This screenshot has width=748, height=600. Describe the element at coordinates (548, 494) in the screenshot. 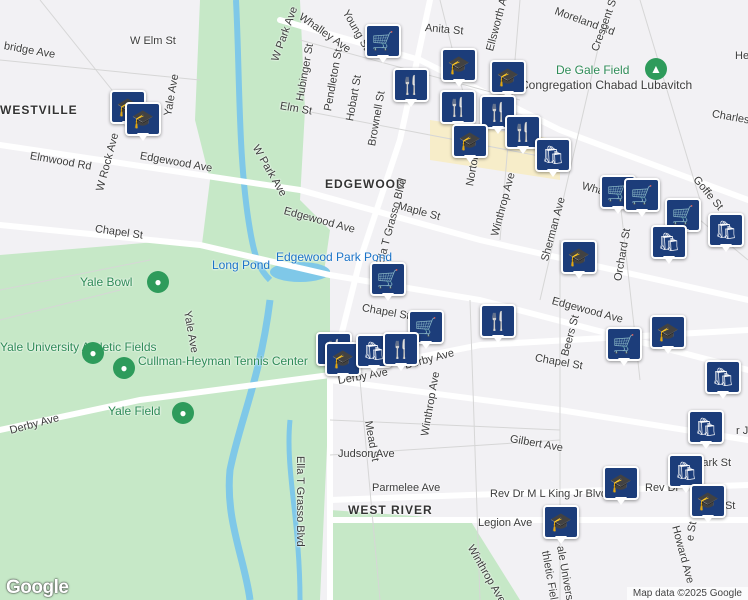

I see `street-label: Rev Dr M L King Jr Blvd` at that location.